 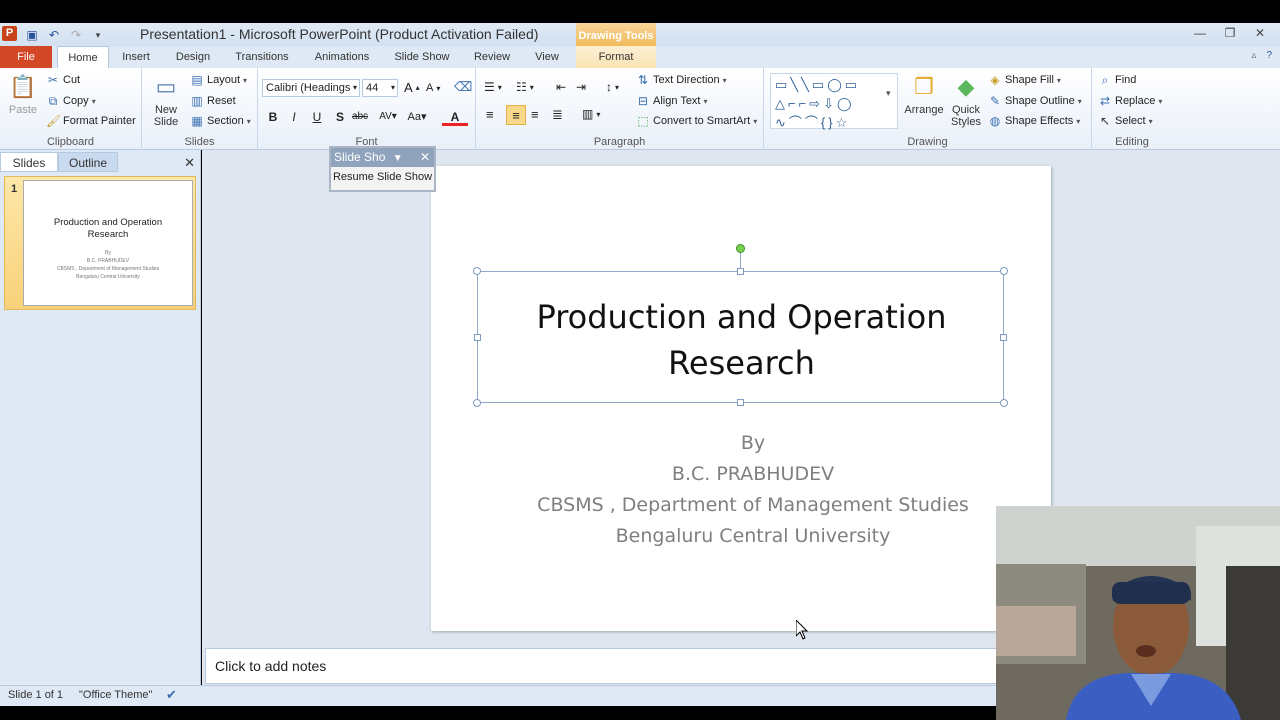 I want to click on slide-show-toolbar: Slide Sho ▼ ✕ Resume Slide Show, so click(x=382, y=169).